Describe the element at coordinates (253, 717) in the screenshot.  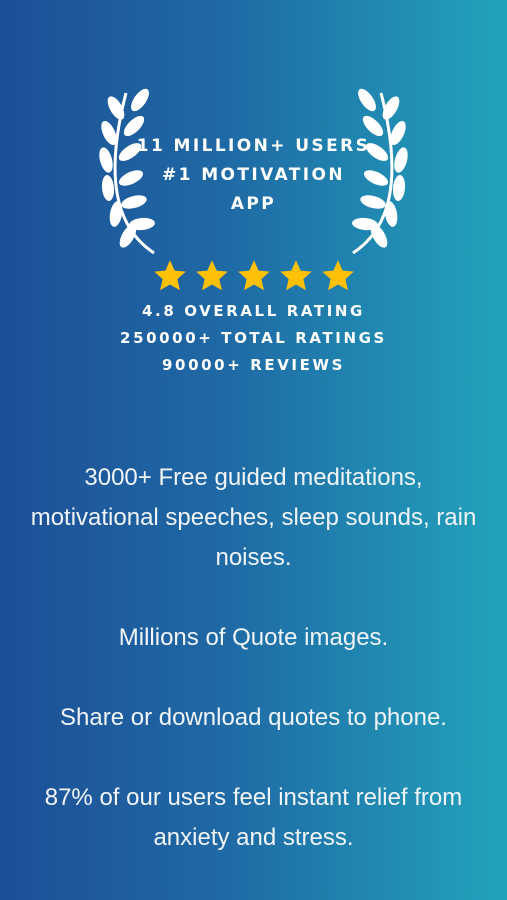
I see `feature-share-download: Share or download quotes to phone.` at that location.